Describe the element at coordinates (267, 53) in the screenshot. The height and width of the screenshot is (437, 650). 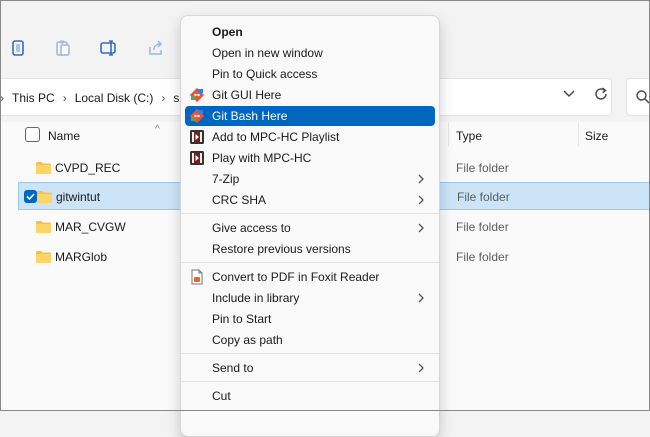
I see `menu-item-label: Open in new window` at that location.